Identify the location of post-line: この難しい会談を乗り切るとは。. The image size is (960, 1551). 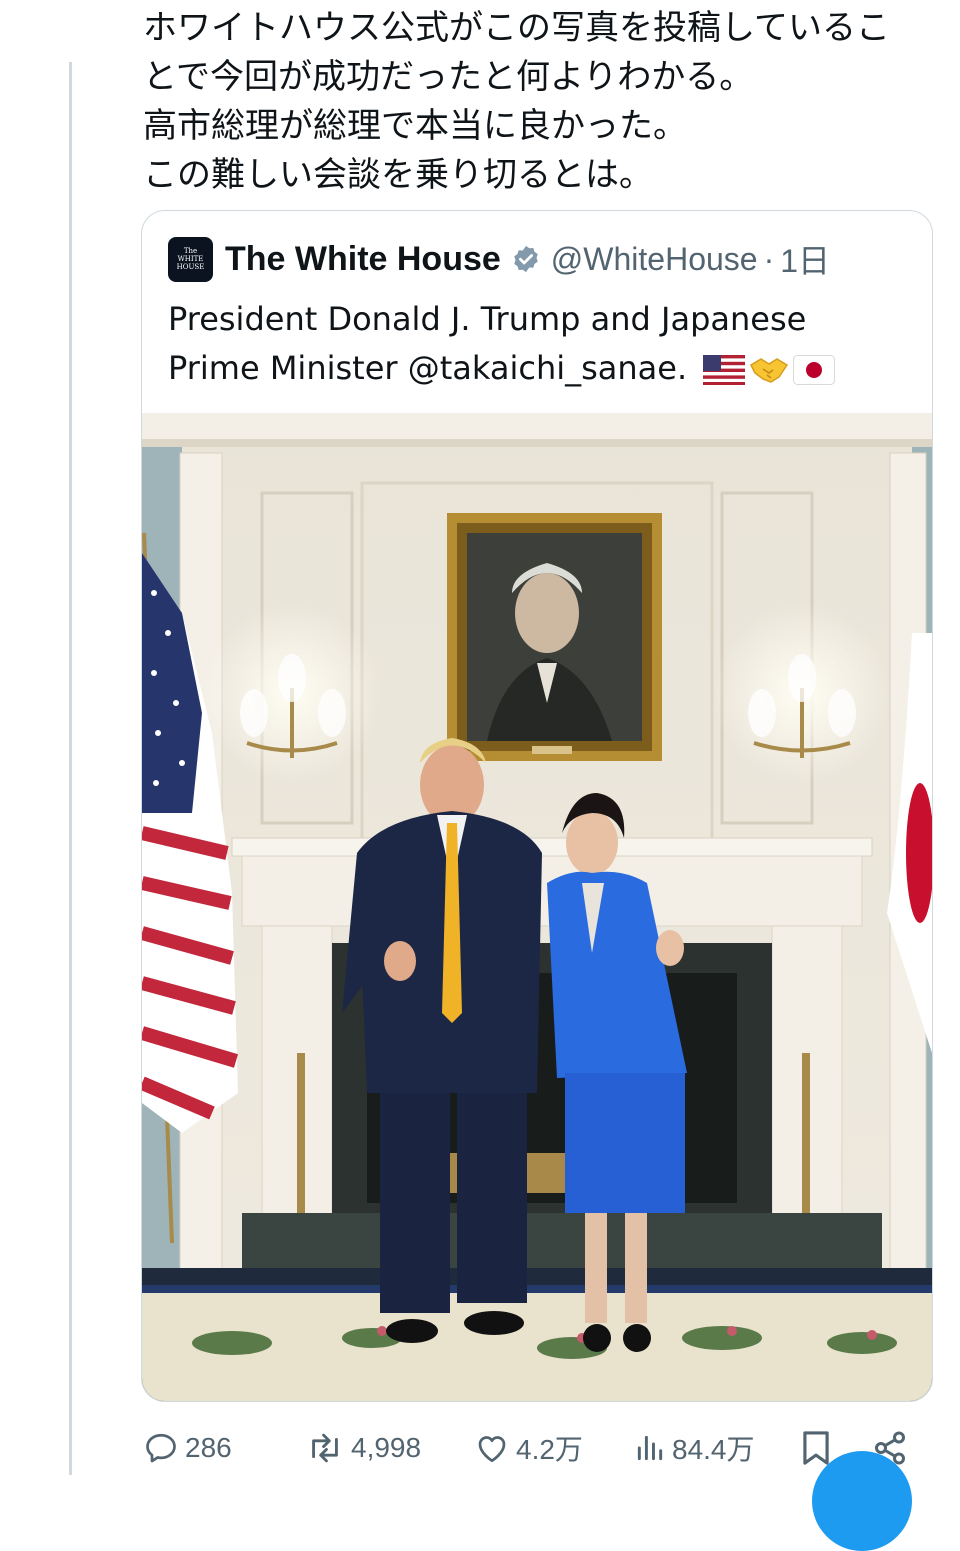
(398, 175).